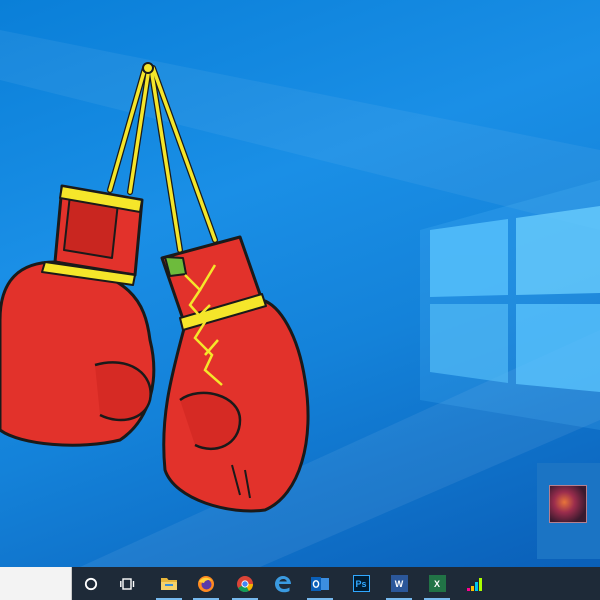 The height and width of the screenshot is (600, 600). I want to click on photoshop-label: Ps, so click(361, 583).